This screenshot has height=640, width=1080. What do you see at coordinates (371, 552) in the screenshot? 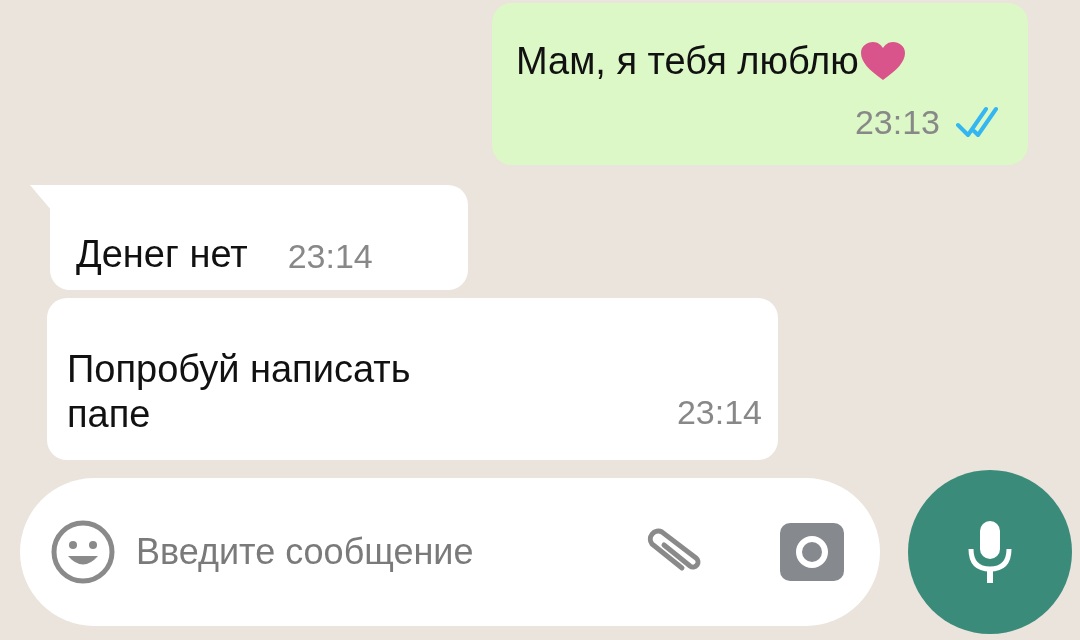
I see `message-field: Введите сообщение` at bounding box center [371, 552].